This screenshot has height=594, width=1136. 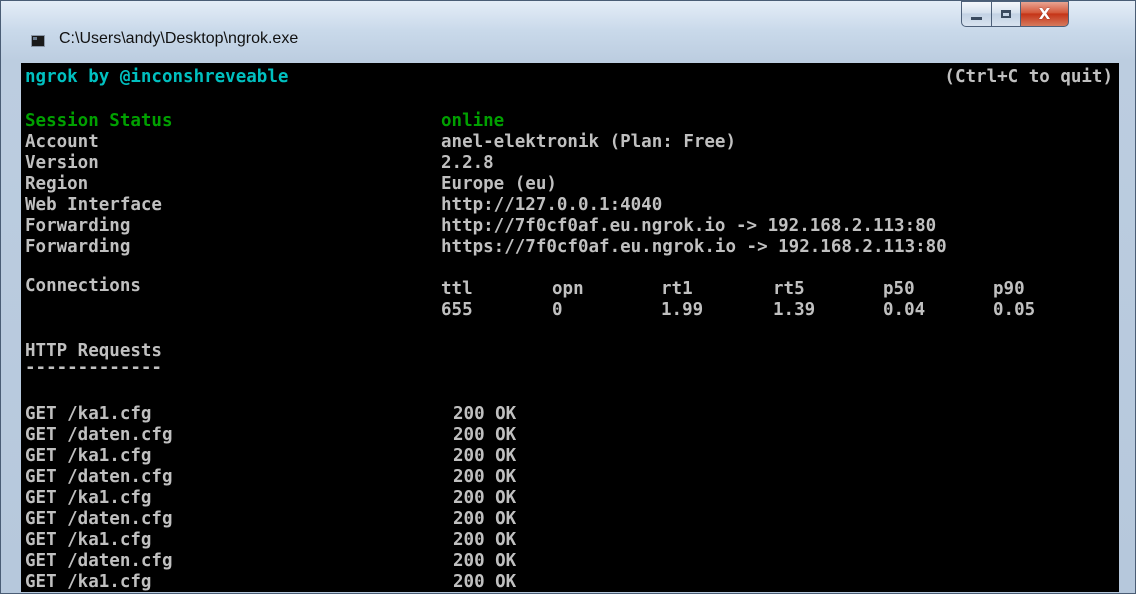 I want to click on conn-value-ttl: 655, so click(x=457, y=310).